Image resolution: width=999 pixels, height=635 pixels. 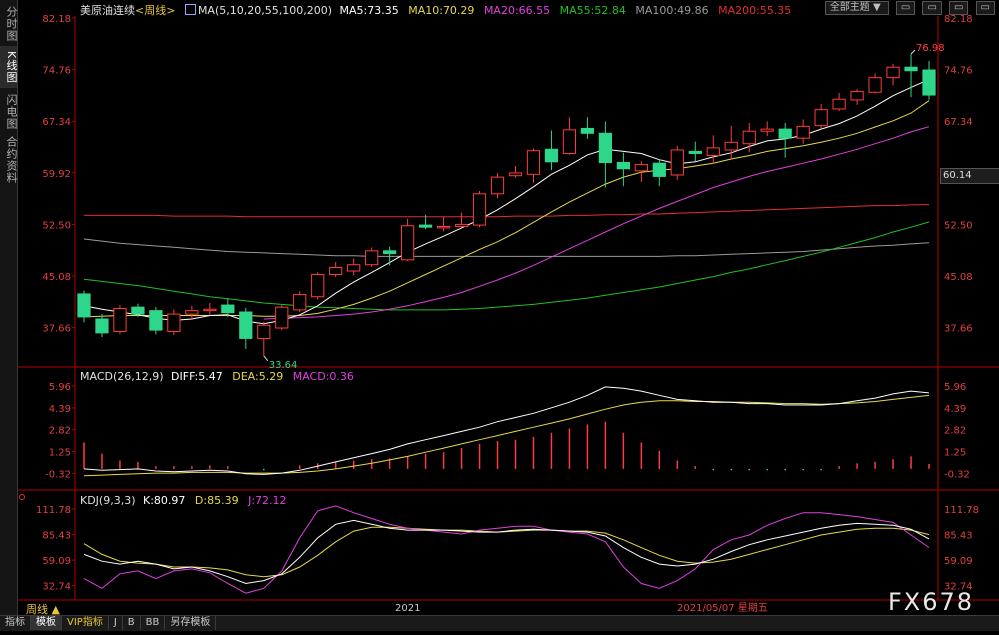 I want to click on price-tick-left-5: 45.08, so click(x=56, y=277).